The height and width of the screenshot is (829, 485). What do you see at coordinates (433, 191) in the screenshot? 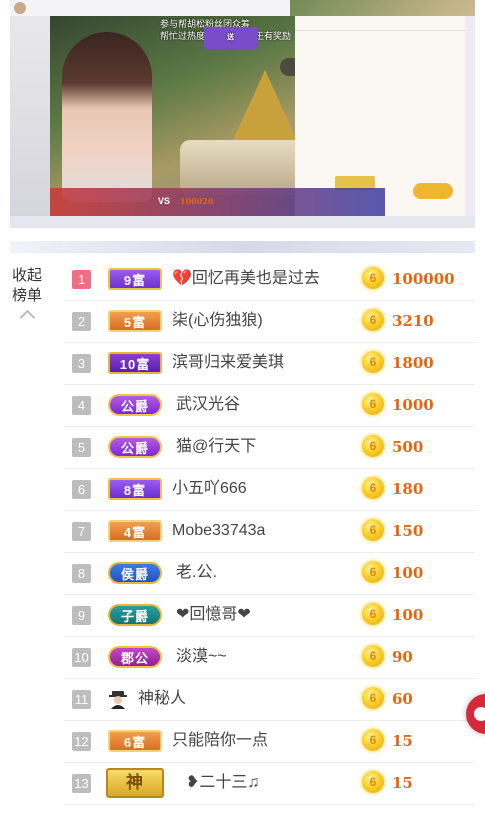
I see `gift-button` at bounding box center [433, 191].